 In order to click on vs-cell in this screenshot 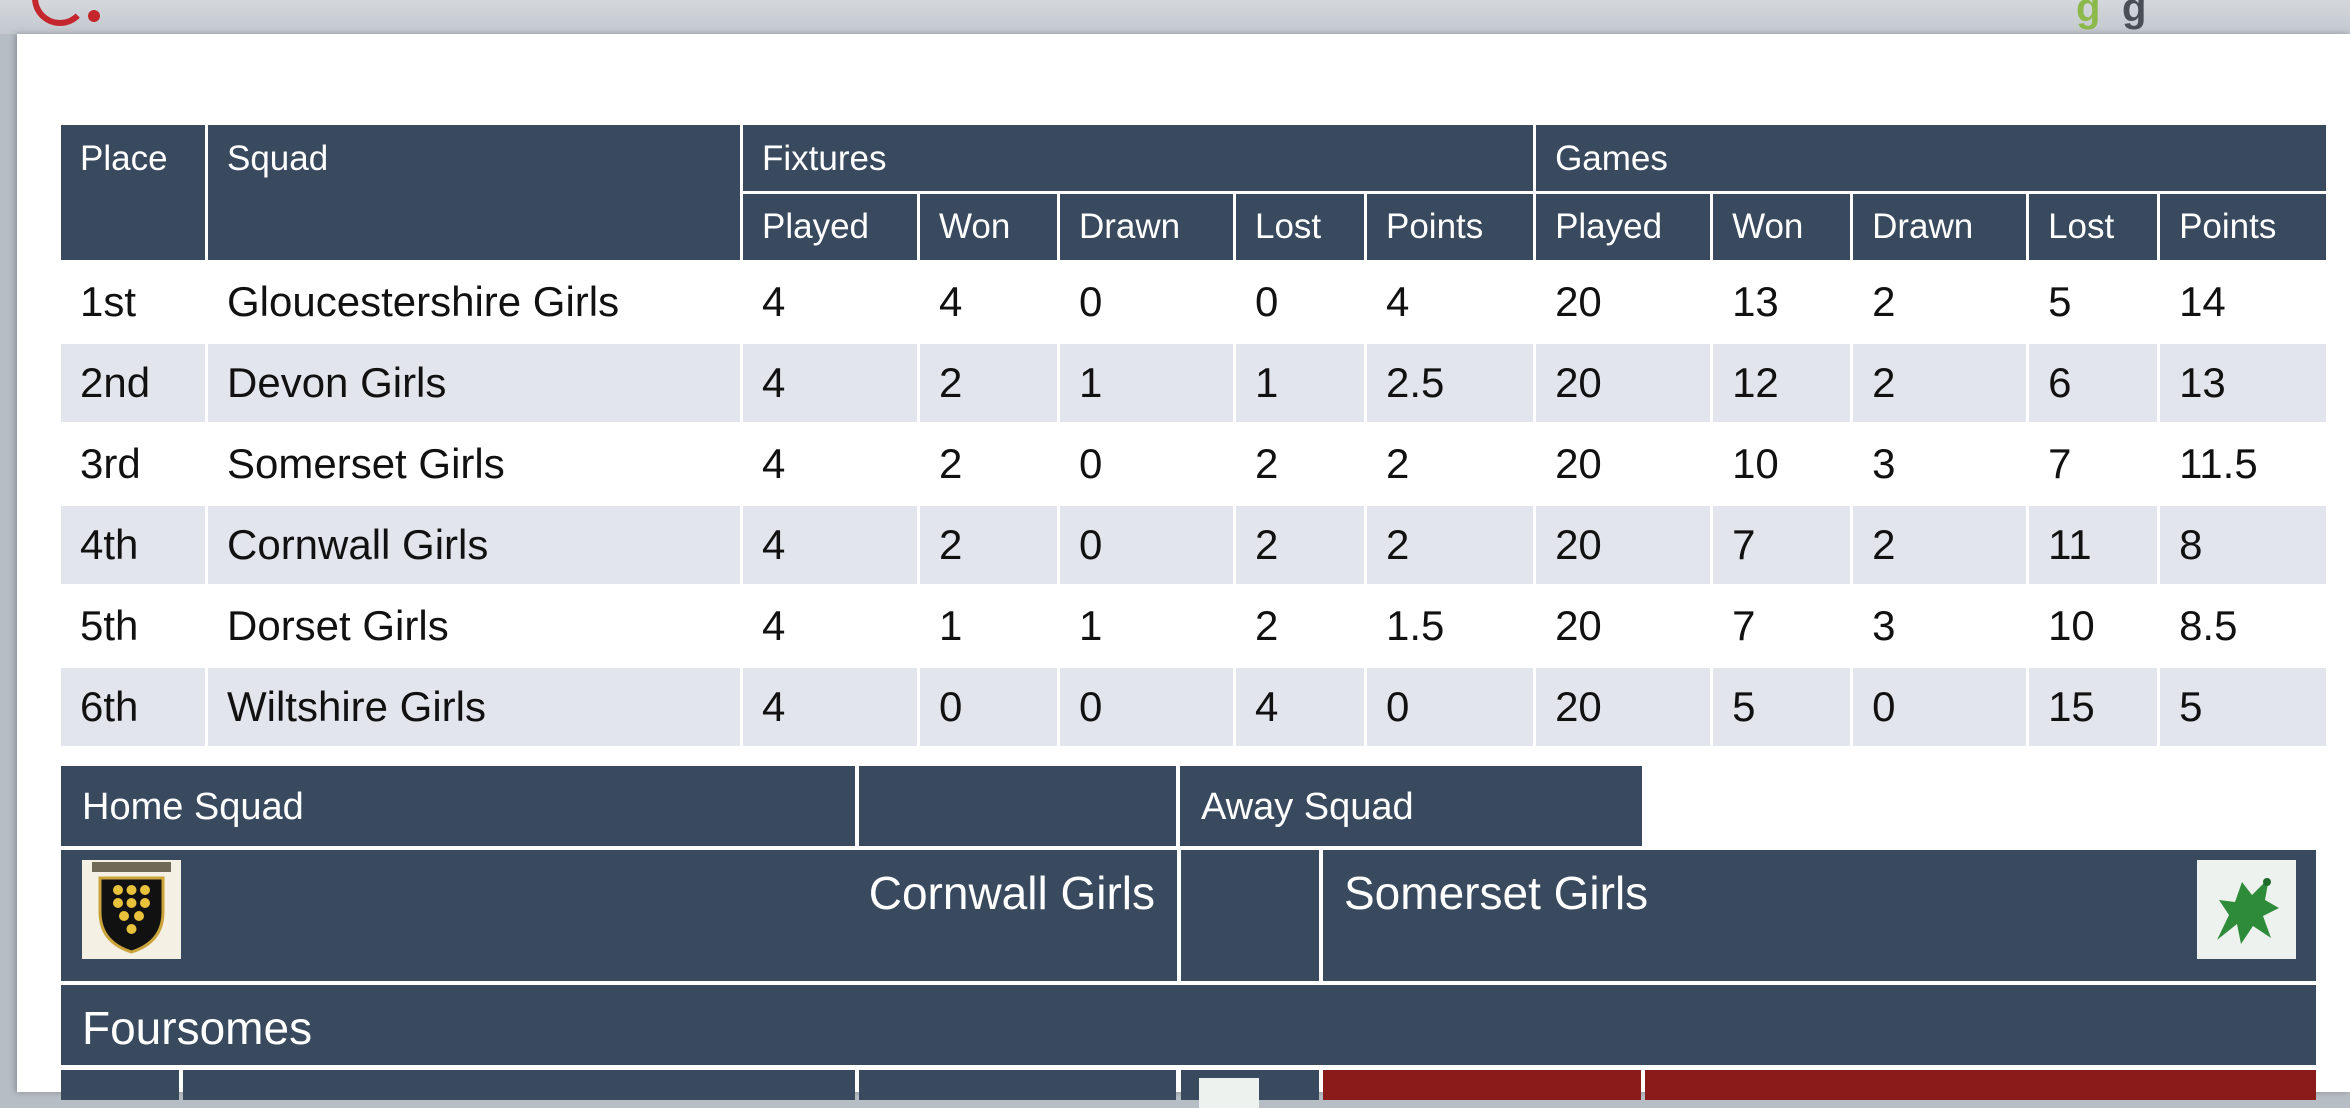, I will do `click(1250, 915)`.